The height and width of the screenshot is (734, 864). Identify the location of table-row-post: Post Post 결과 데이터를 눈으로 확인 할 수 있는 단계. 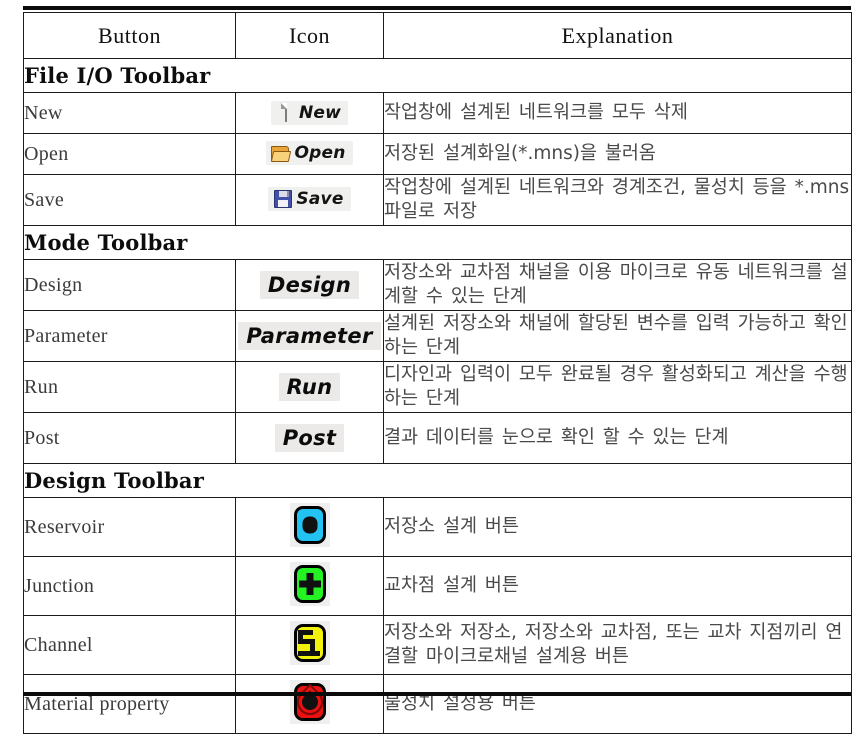
(437, 438).